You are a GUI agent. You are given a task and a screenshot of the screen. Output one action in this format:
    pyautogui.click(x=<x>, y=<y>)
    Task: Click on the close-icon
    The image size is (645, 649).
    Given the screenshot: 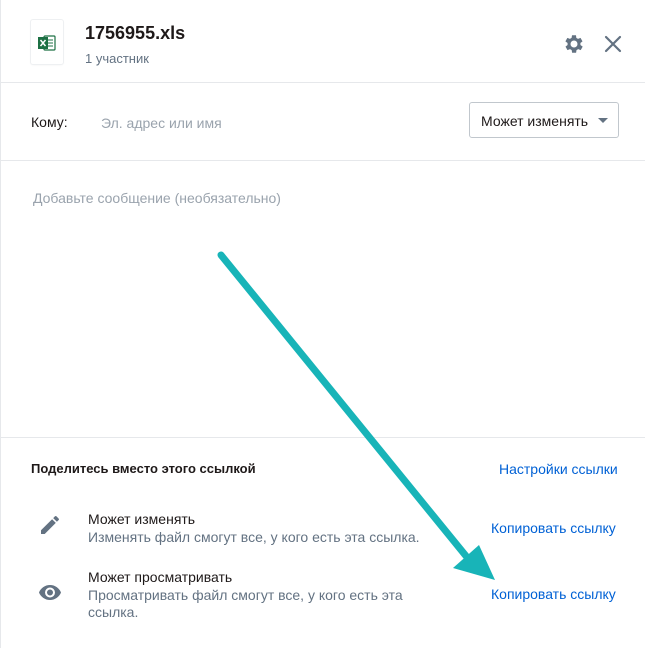 What is the action you would take?
    pyautogui.click(x=613, y=44)
    